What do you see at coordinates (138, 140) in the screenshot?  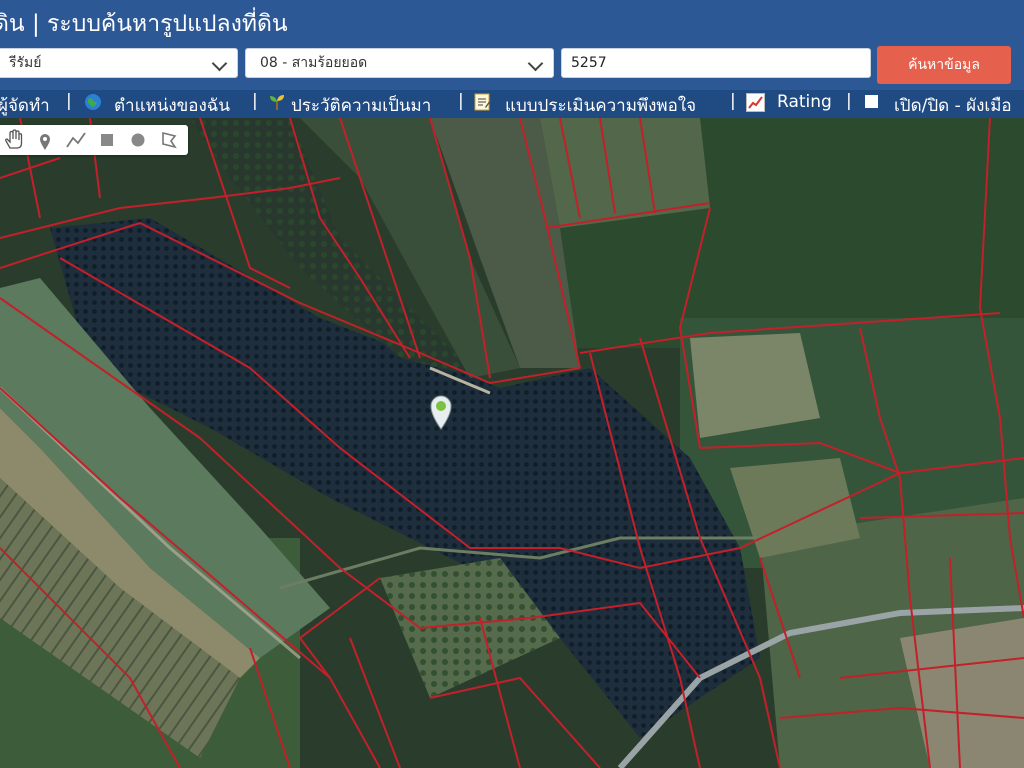 I see `circle-icon` at bounding box center [138, 140].